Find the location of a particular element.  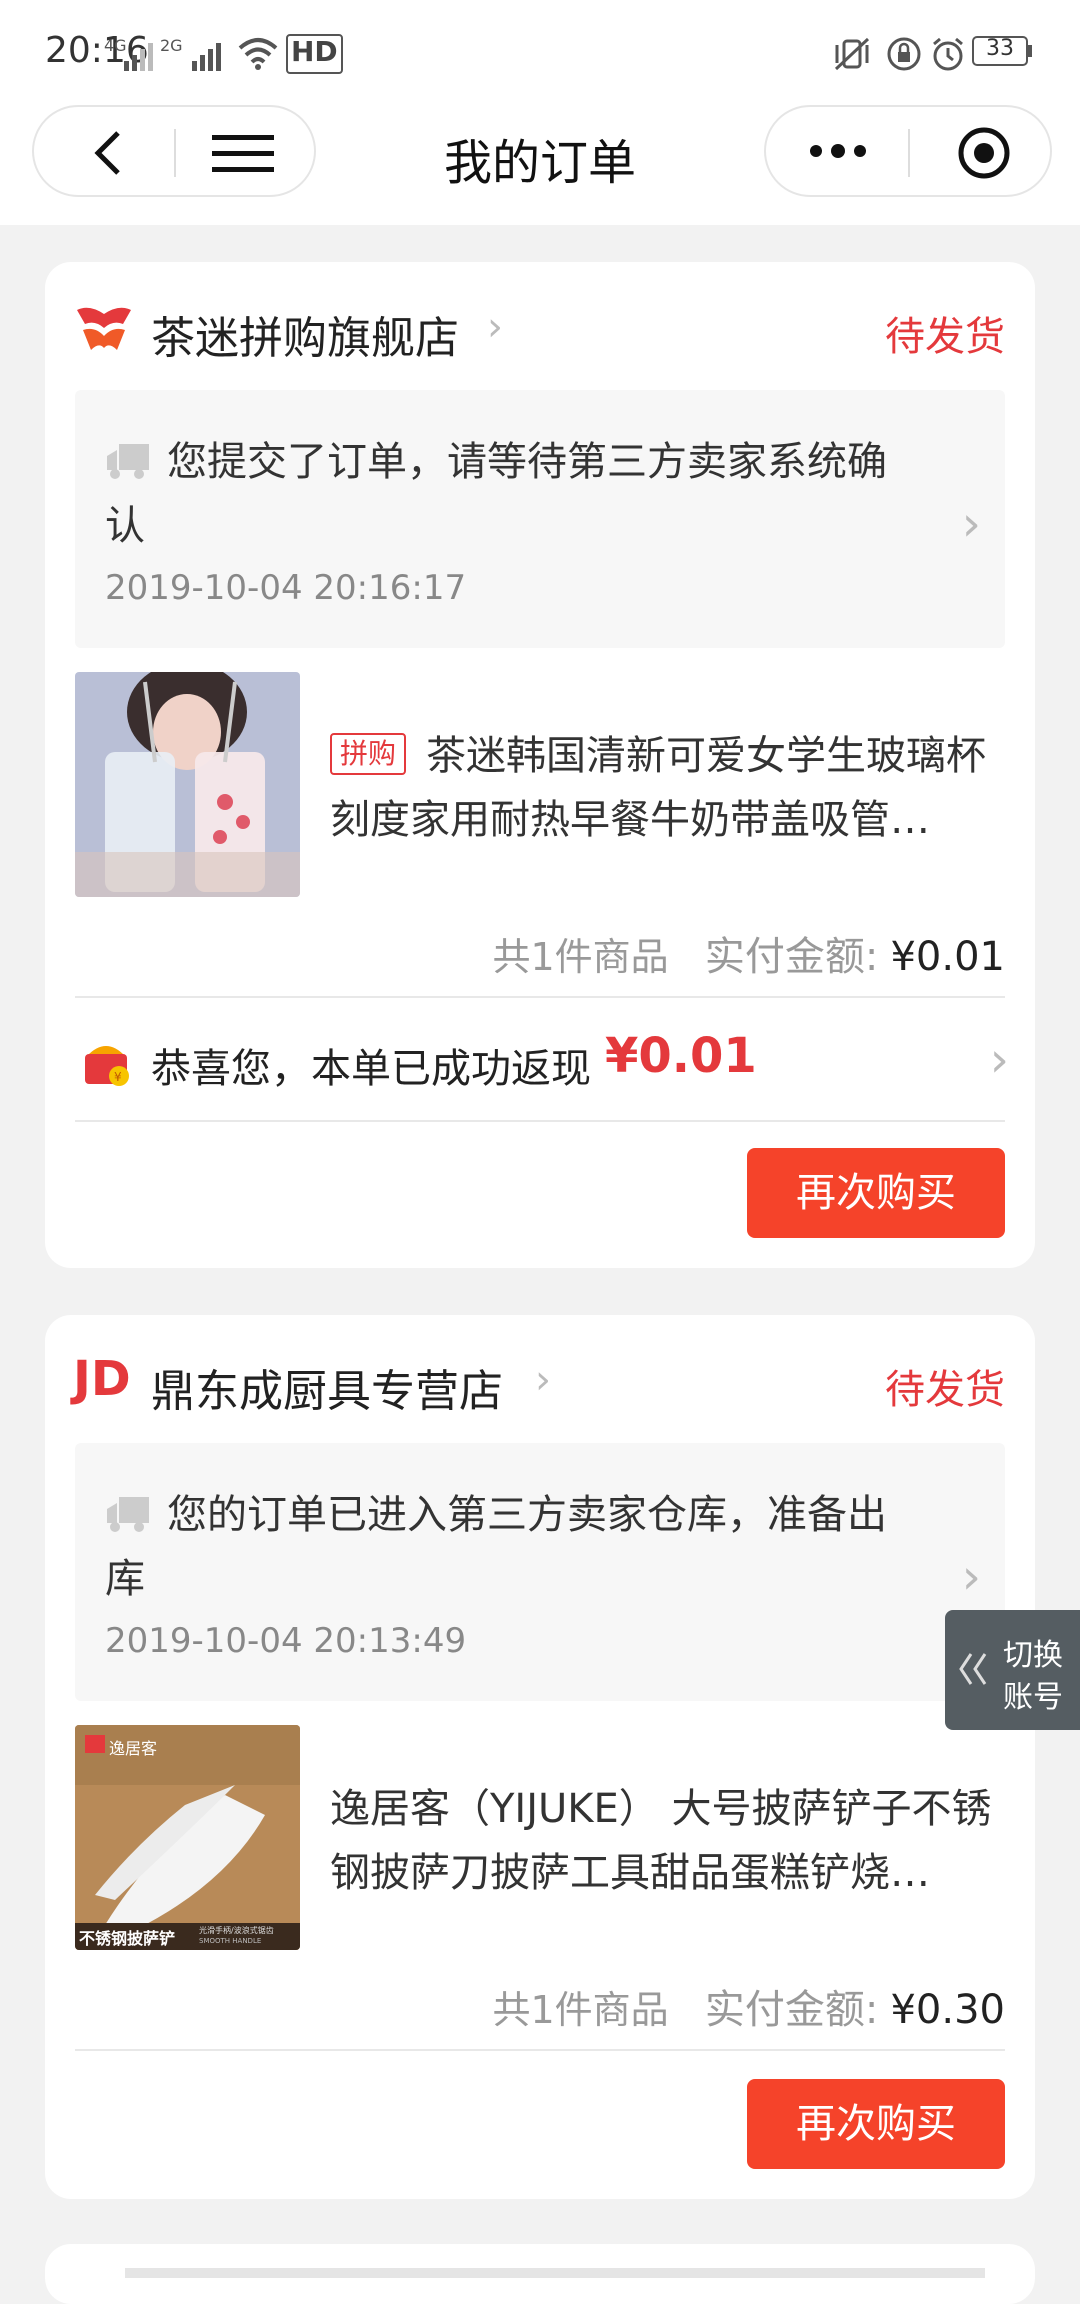

product-image: 逸居客 不锈钢披萨铲 光滑手柄/波浪式锯齿 SMOOTH HANDLE is located at coordinates (187, 1837).